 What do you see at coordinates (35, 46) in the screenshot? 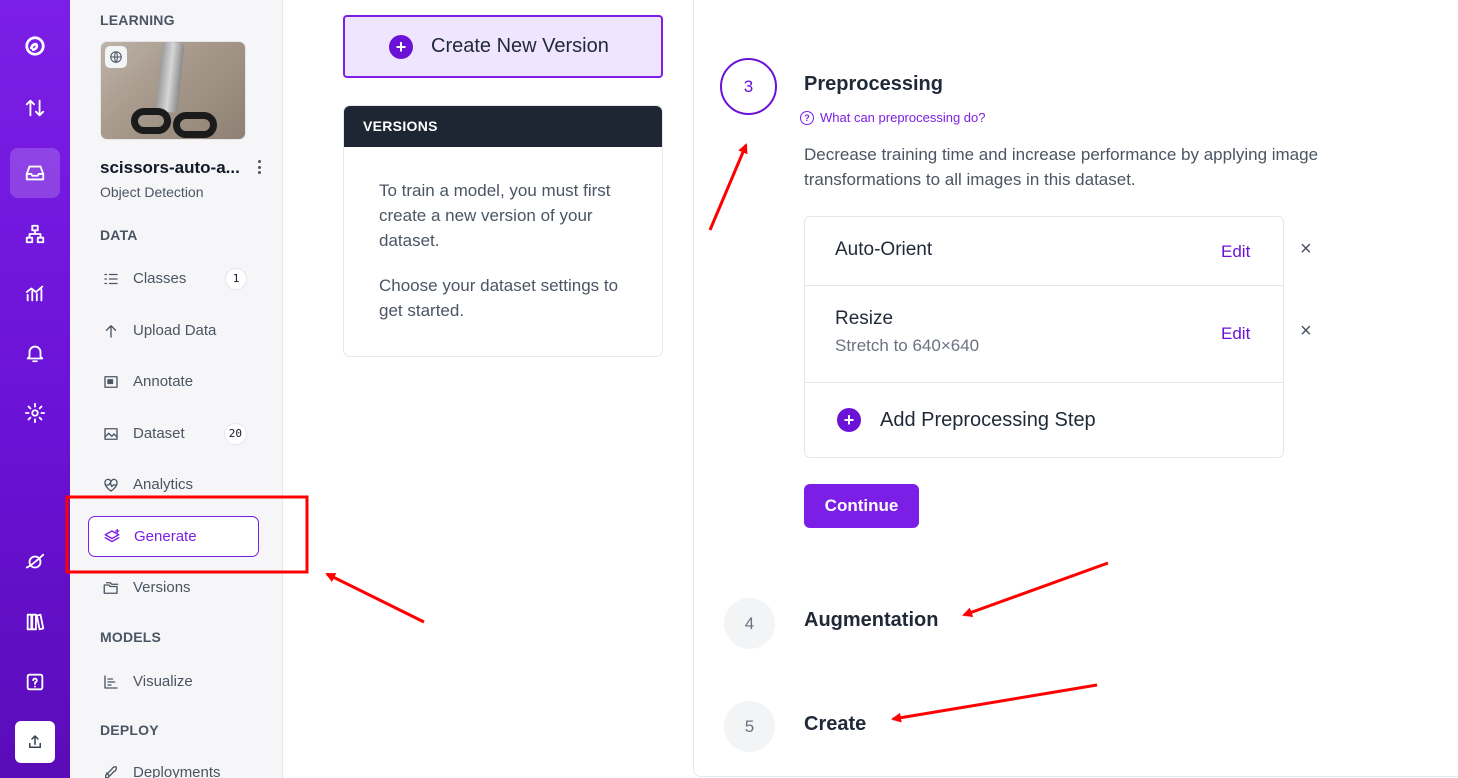
I see `logo-icon` at bounding box center [35, 46].